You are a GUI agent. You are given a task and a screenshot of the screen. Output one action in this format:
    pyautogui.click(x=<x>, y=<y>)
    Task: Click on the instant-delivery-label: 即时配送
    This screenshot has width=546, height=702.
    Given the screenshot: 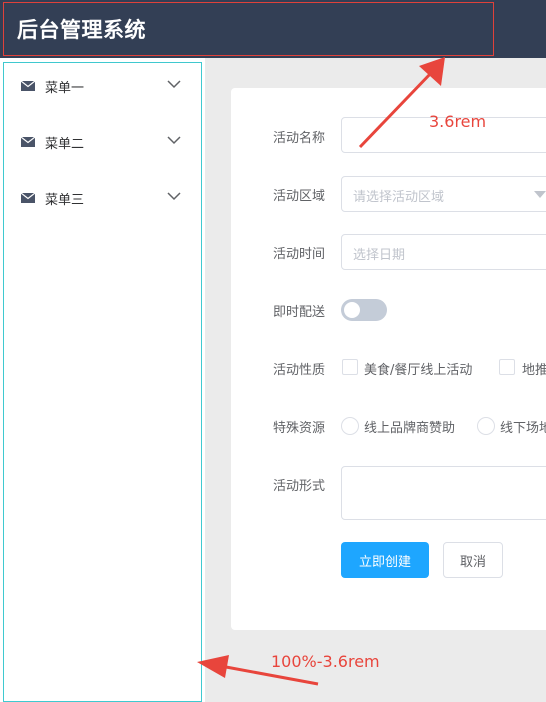 What is the action you would take?
    pyautogui.click(x=299, y=312)
    